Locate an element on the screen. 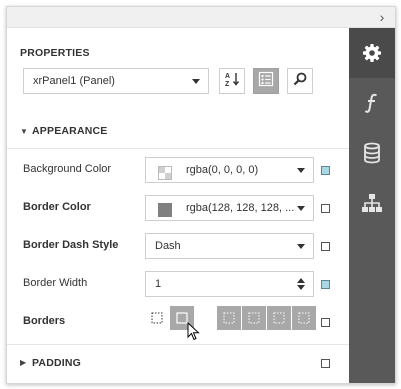 The width and height of the screenshot is (401, 389). border-all-button is located at coordinates (157, 318).